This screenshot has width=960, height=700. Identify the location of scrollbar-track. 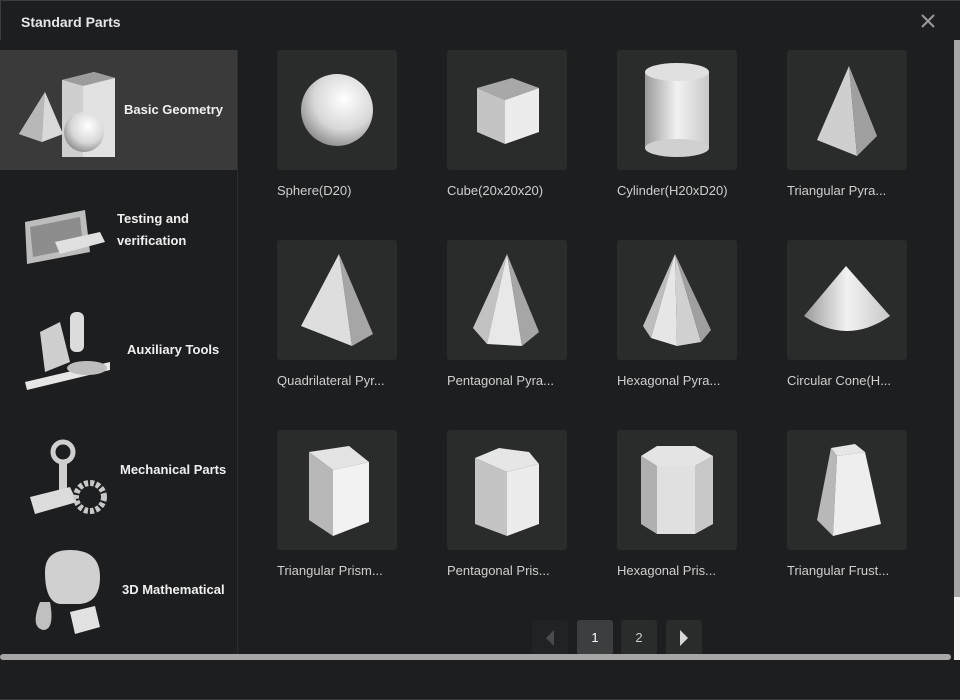
(957, 628).